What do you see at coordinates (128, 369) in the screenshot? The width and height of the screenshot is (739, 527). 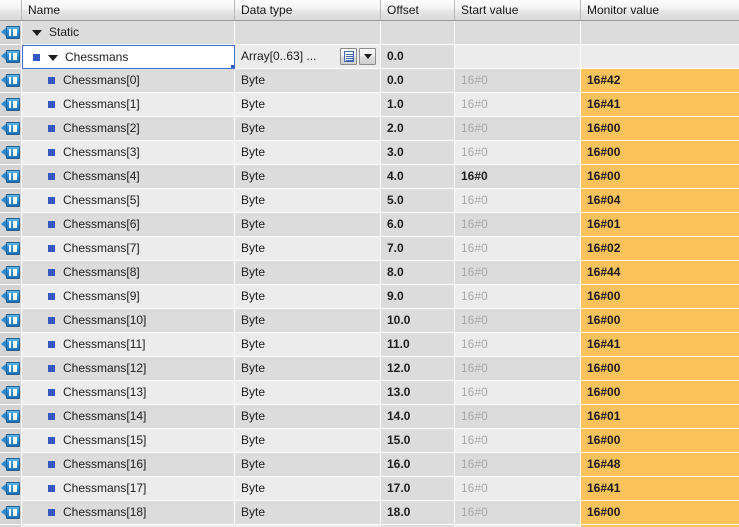 I see `cell-name: Chessmans[12]` at bounding box center [128, 369].